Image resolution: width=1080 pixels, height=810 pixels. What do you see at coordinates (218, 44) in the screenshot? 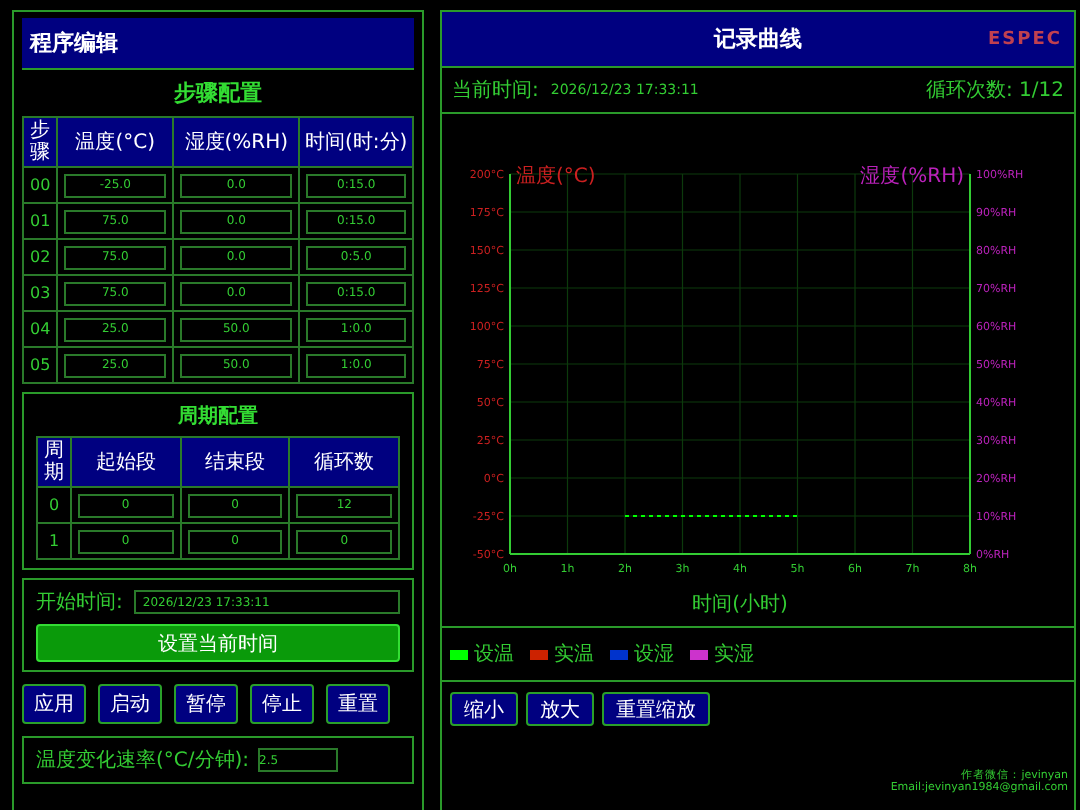
I see `panel-title: 程序编辑` at bounding box center [218, 44].